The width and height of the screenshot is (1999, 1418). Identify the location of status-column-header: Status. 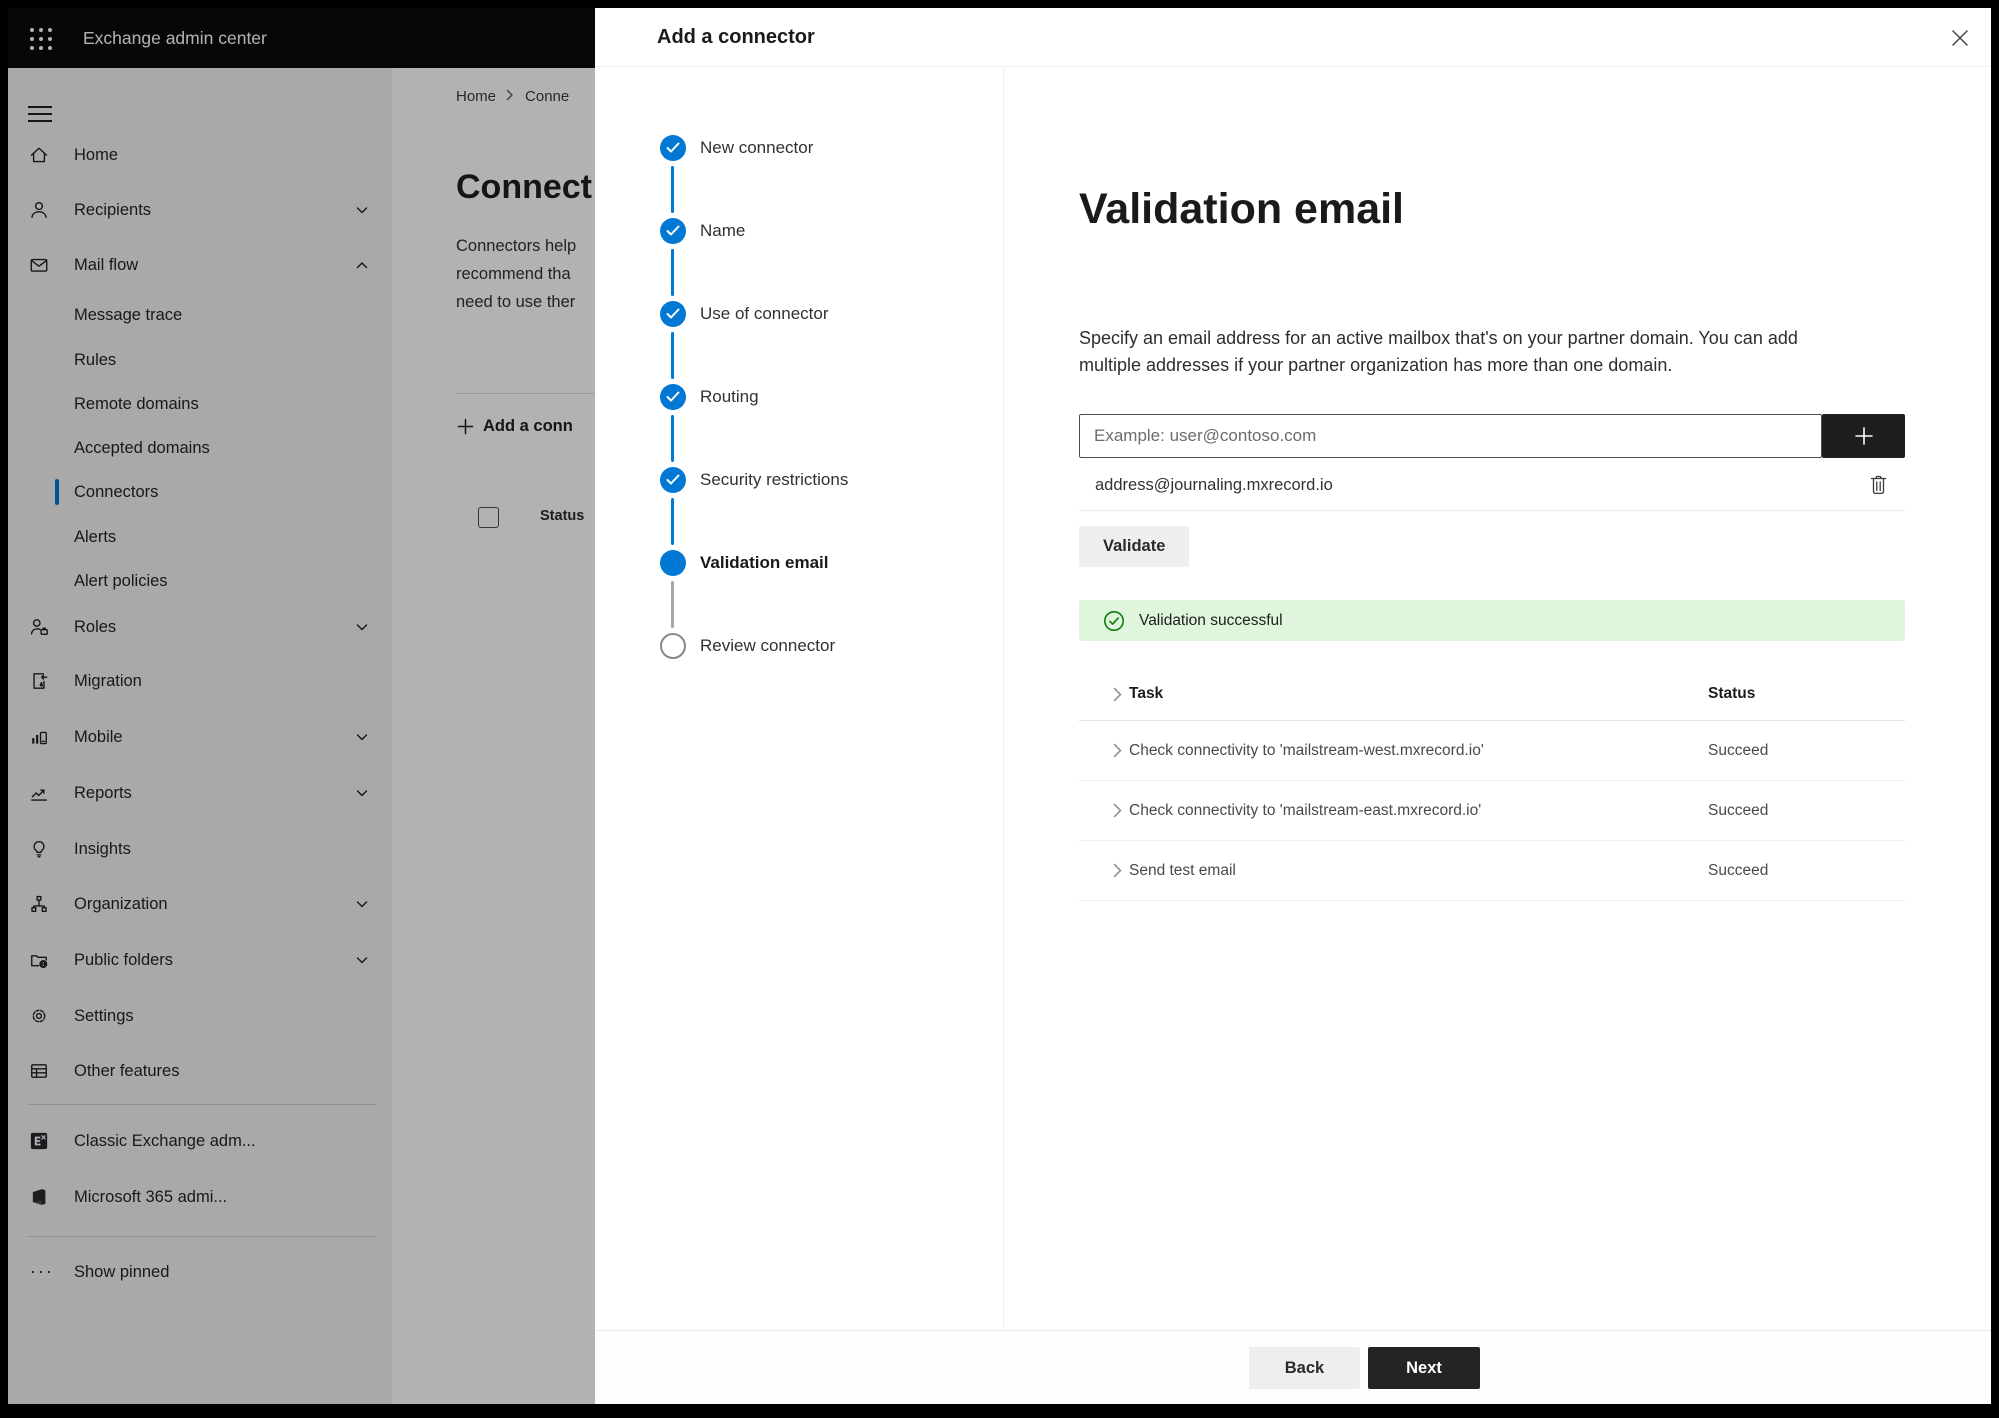
(1732, 693).